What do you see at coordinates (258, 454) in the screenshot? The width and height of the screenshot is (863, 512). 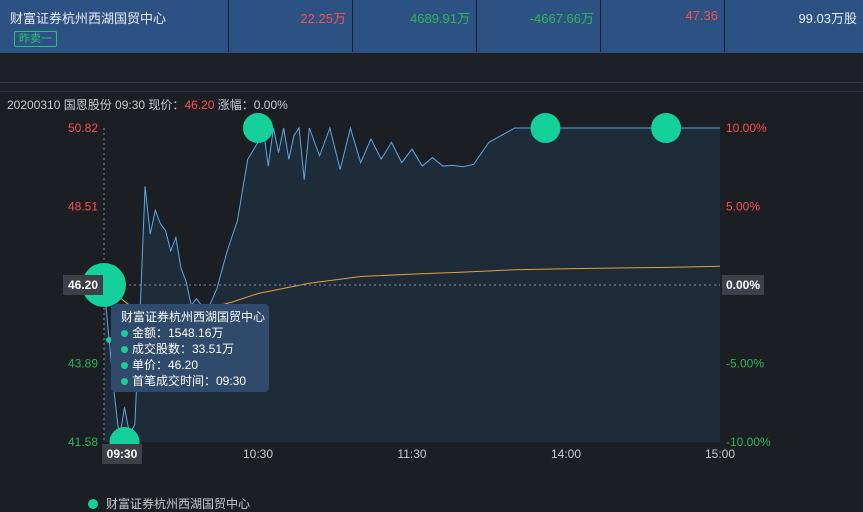 I see `x-tick: 10:30` at bounding box center [258, 454].